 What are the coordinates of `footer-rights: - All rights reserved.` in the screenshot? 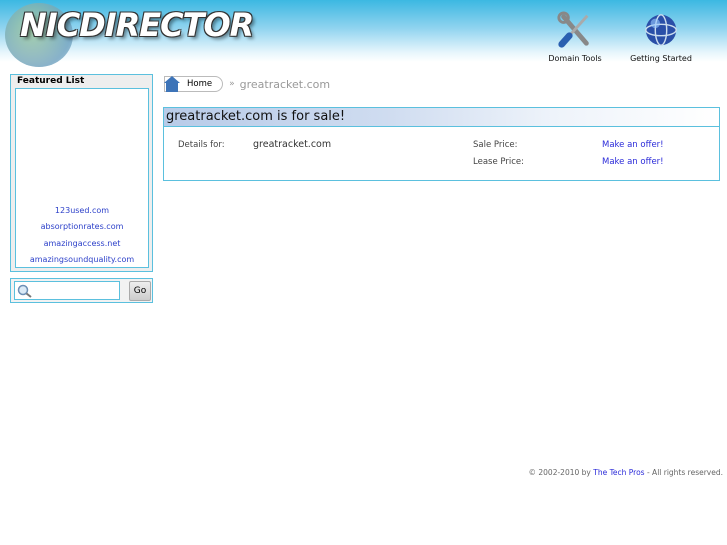 It's located at (684, 472).